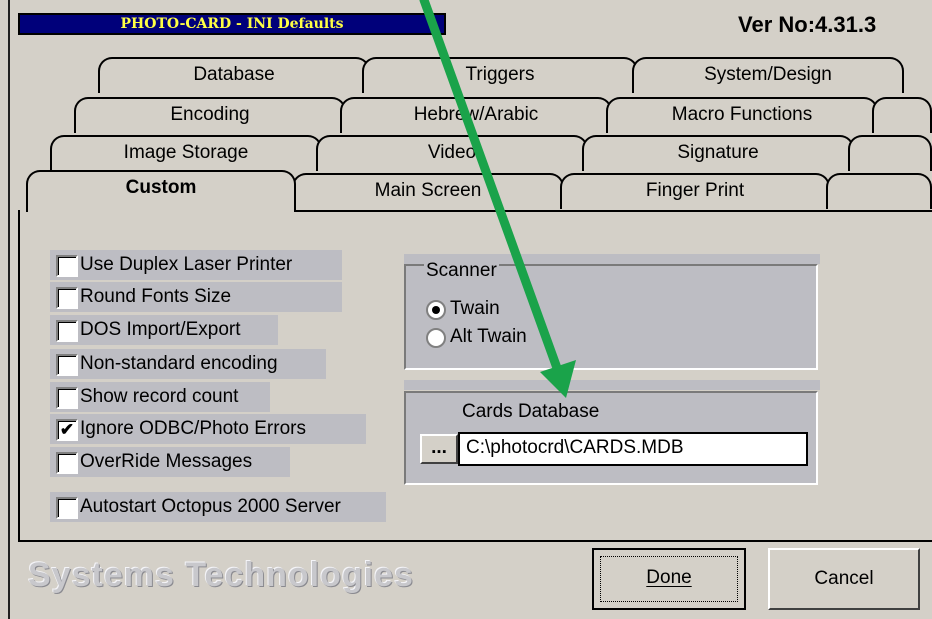 This screenshot has height=619, width=932. What do you see at coordinates (161, 191) in the screenshot?
I see `tab-custom: Custom` at bounding box center [161, 191].